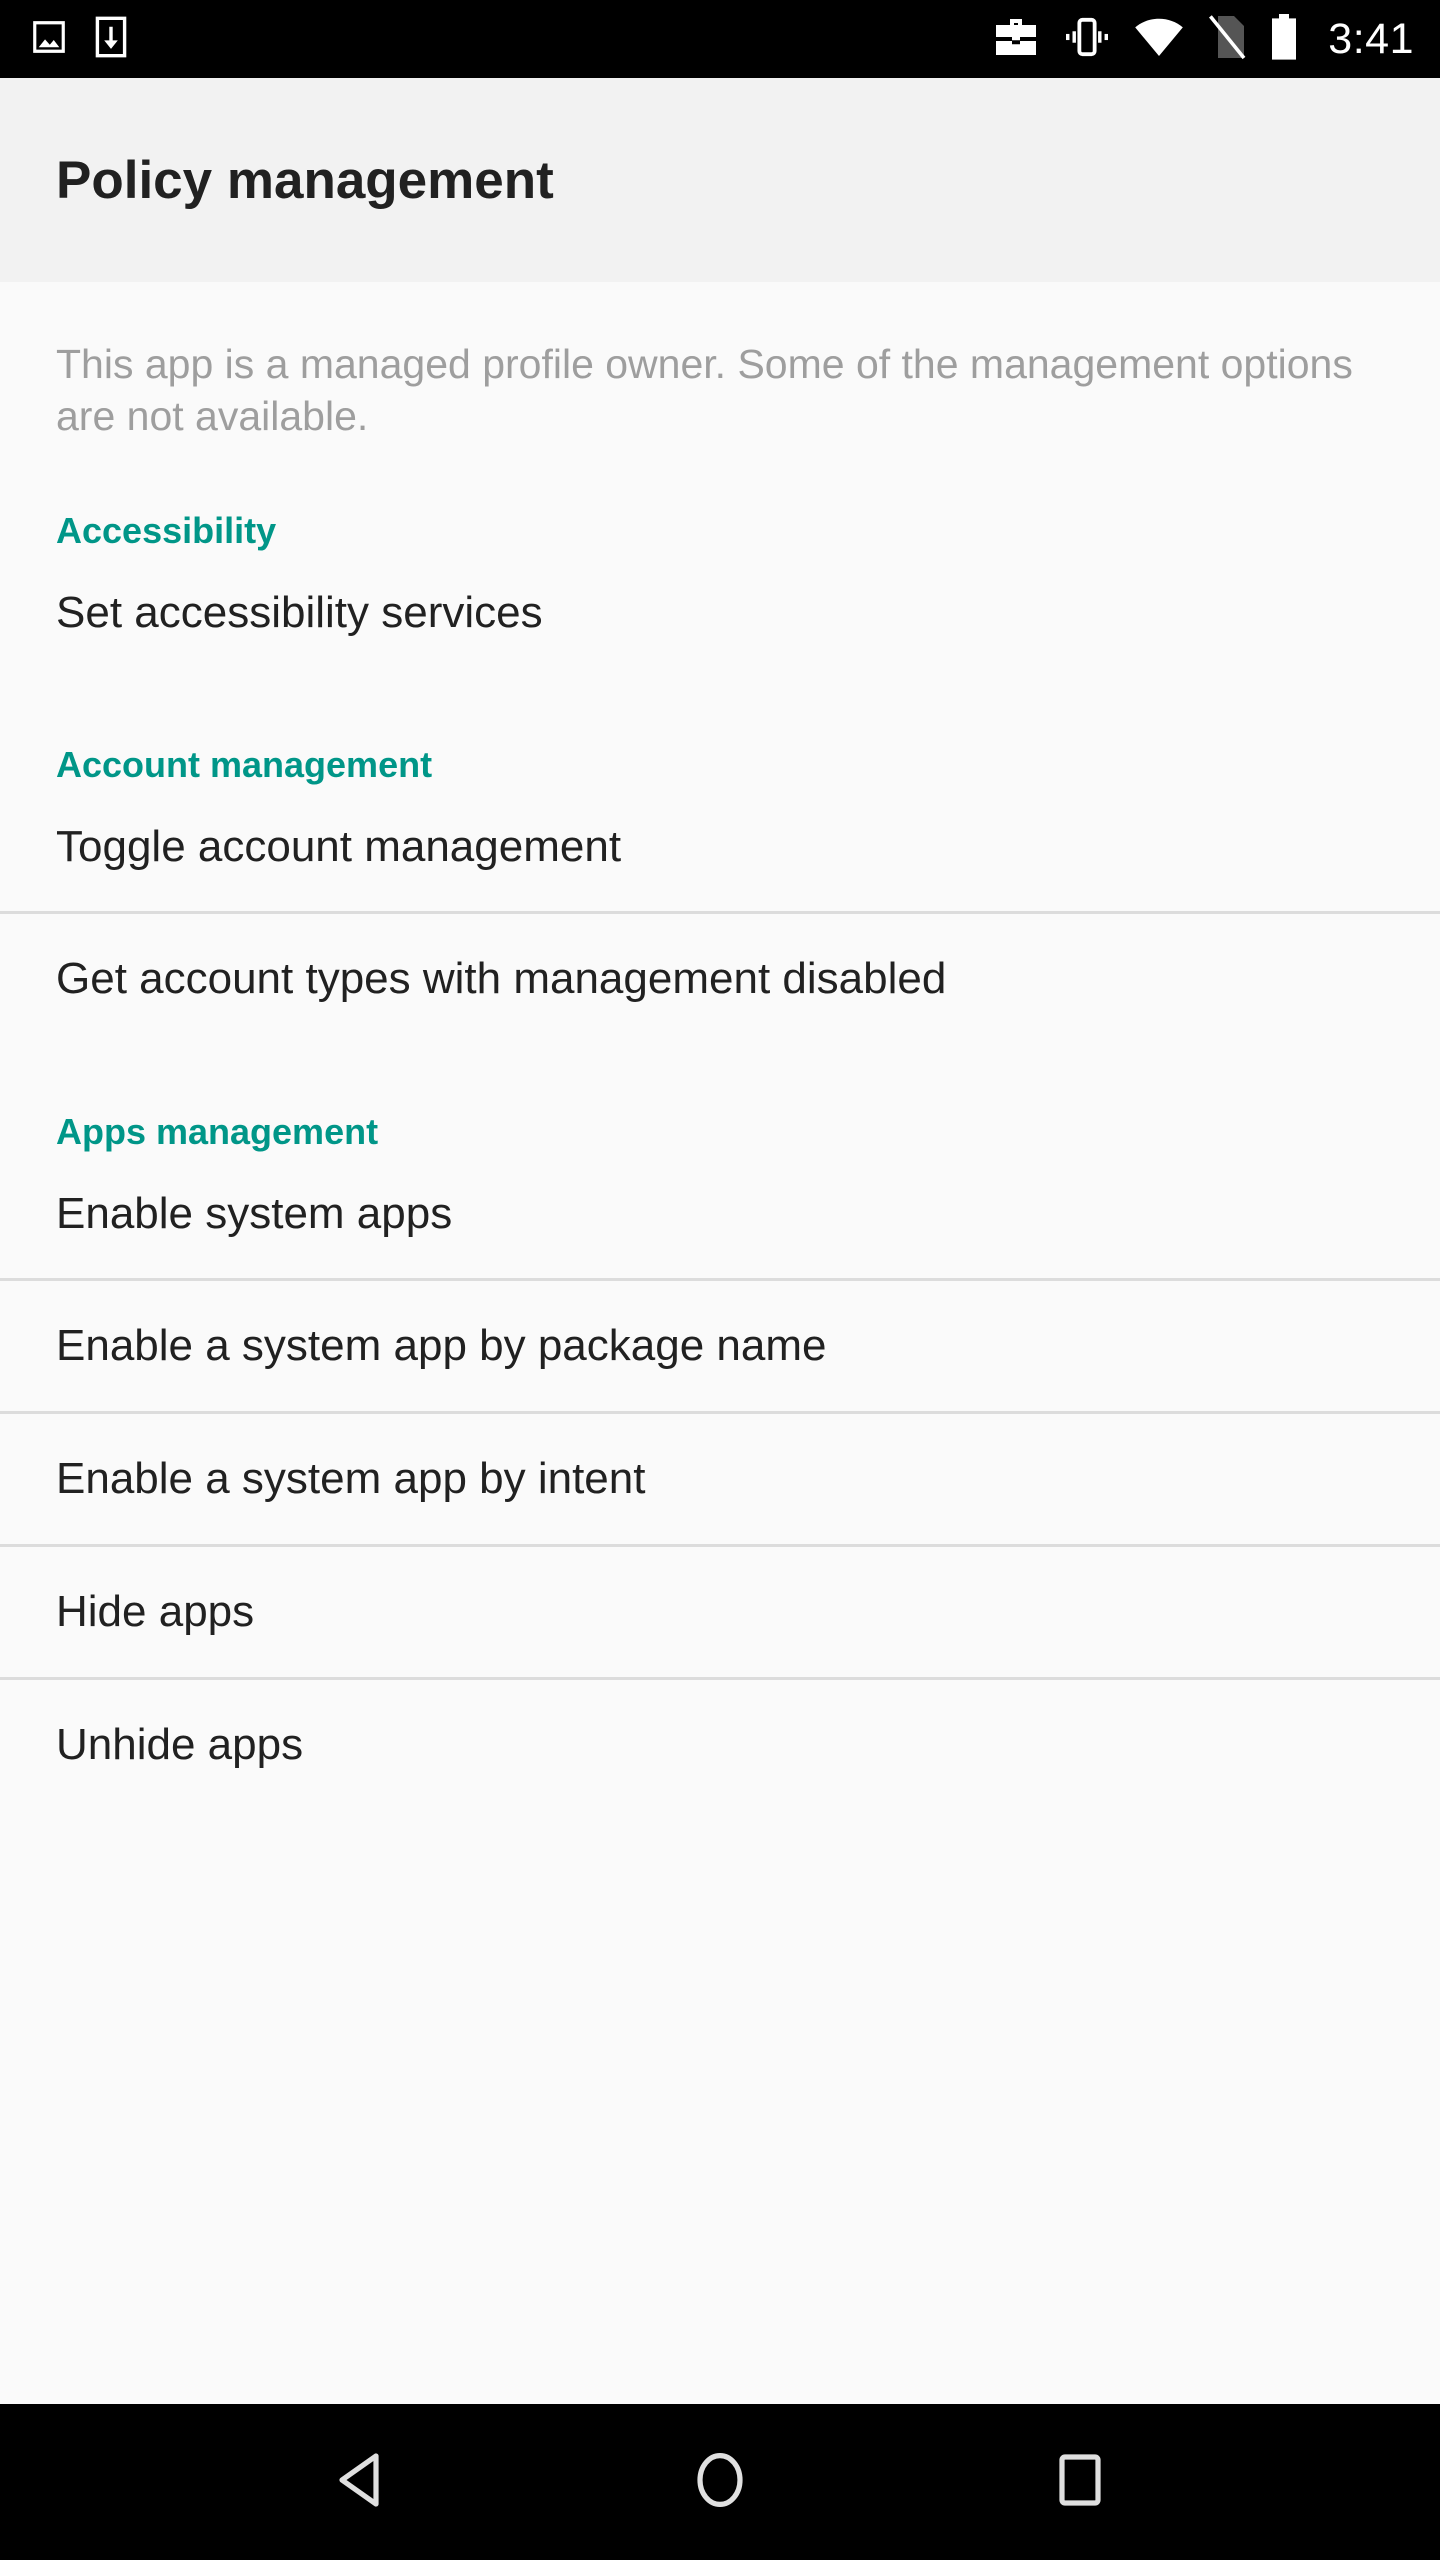  Describe the element at coordinates (720, 39) in the screenshot. I see `status-bar: 3:41` at that location.